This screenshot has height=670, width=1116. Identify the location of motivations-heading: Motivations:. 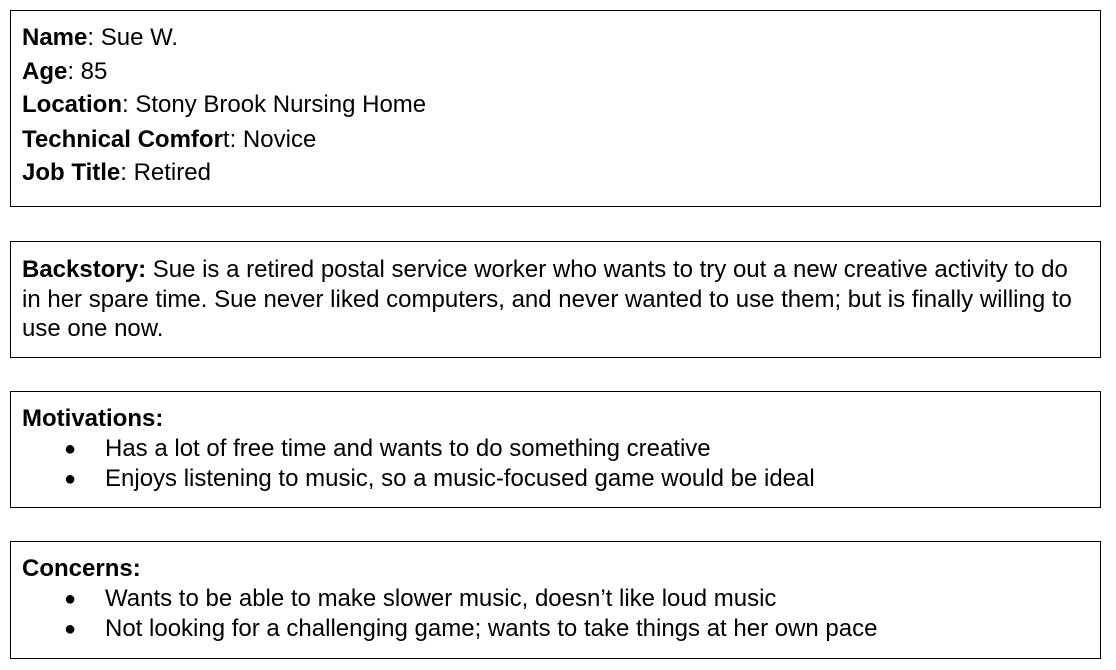
(93, 418).